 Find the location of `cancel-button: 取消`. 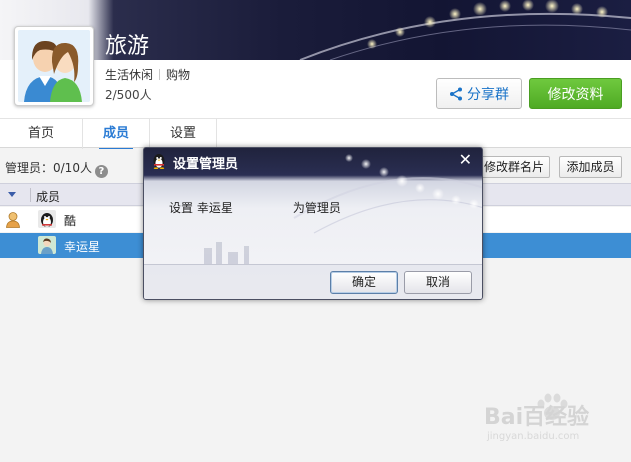

cancel-button: 取消 is located at coordinates (438, 282).